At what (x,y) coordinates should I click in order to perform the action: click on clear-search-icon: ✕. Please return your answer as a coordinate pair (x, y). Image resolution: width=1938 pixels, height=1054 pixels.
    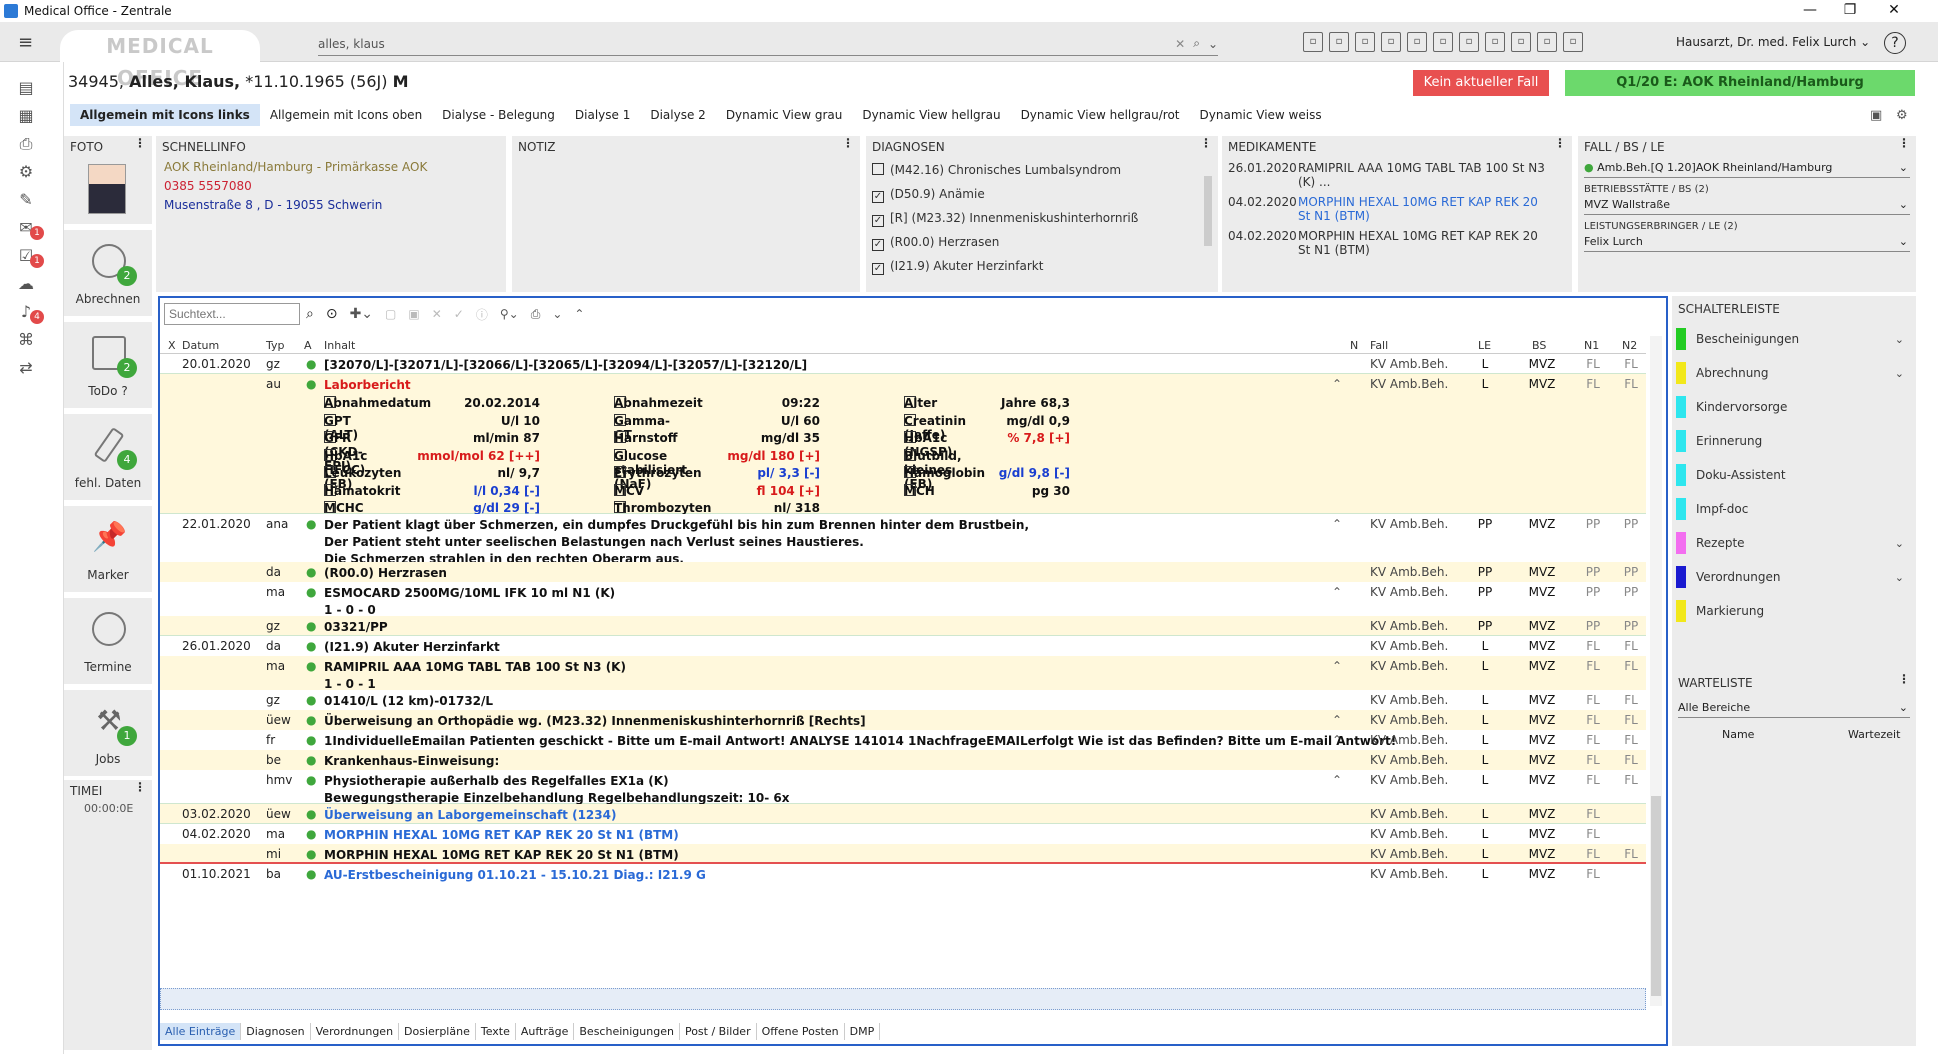
    Looking at the image, I should click on (1180, 44).